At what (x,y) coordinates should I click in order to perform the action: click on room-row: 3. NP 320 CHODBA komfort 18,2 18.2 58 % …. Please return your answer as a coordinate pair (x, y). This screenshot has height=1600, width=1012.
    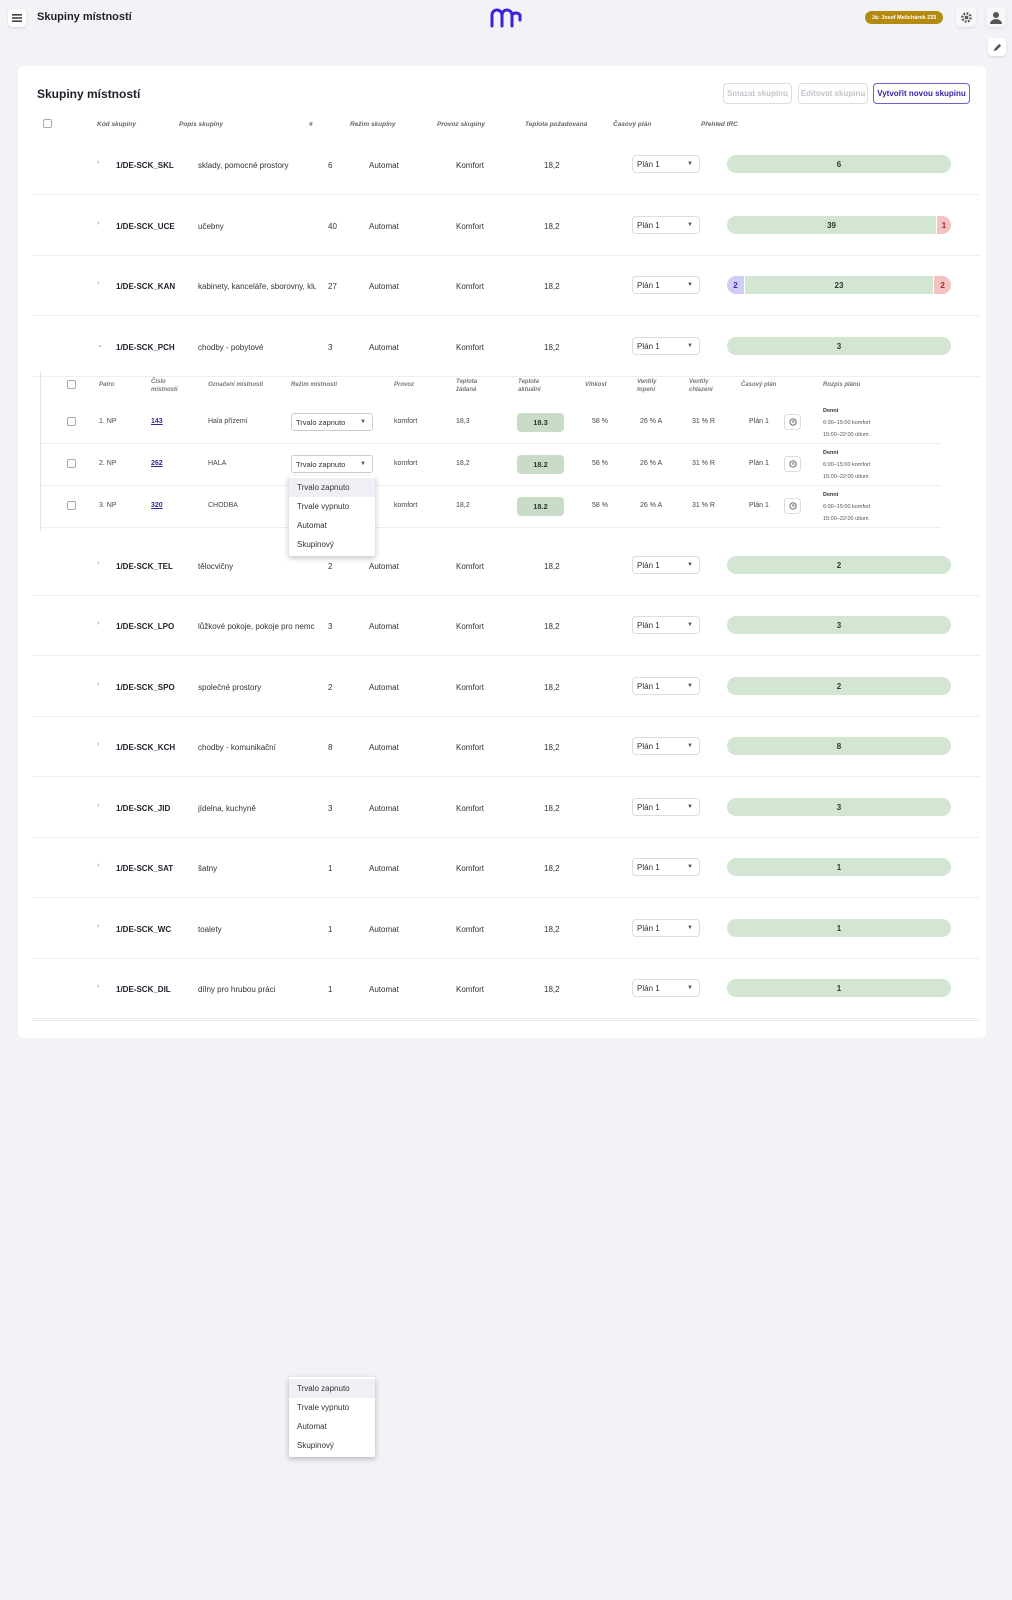
    Looking at the image, I should click on (491, 507).